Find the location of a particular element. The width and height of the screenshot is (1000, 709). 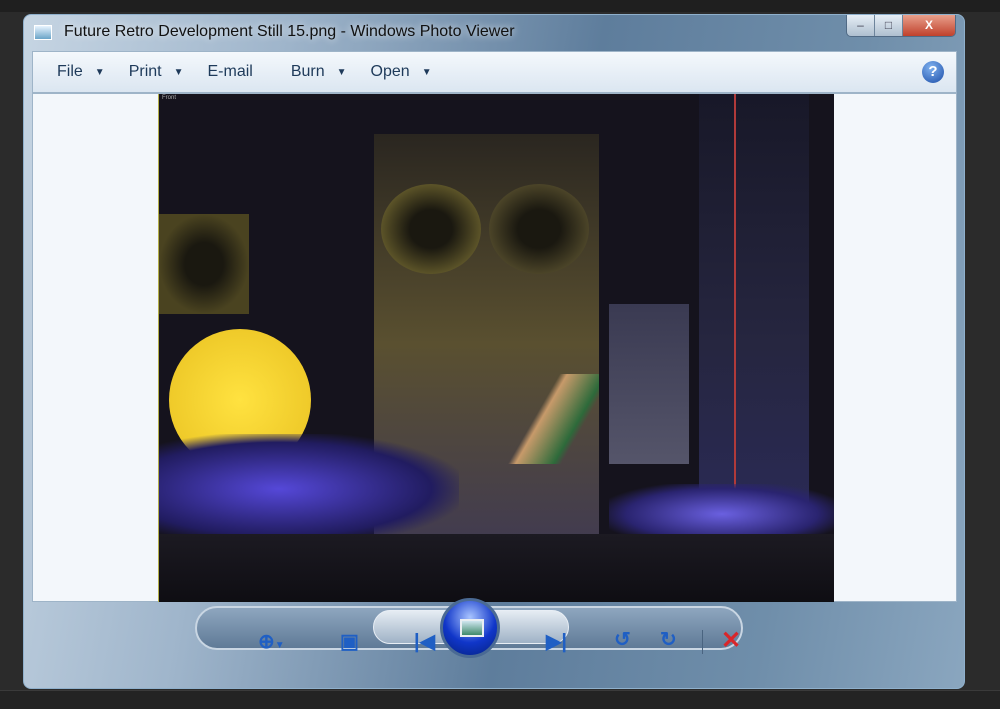

menu-email: E-mail is located at coordinates (230, 72).